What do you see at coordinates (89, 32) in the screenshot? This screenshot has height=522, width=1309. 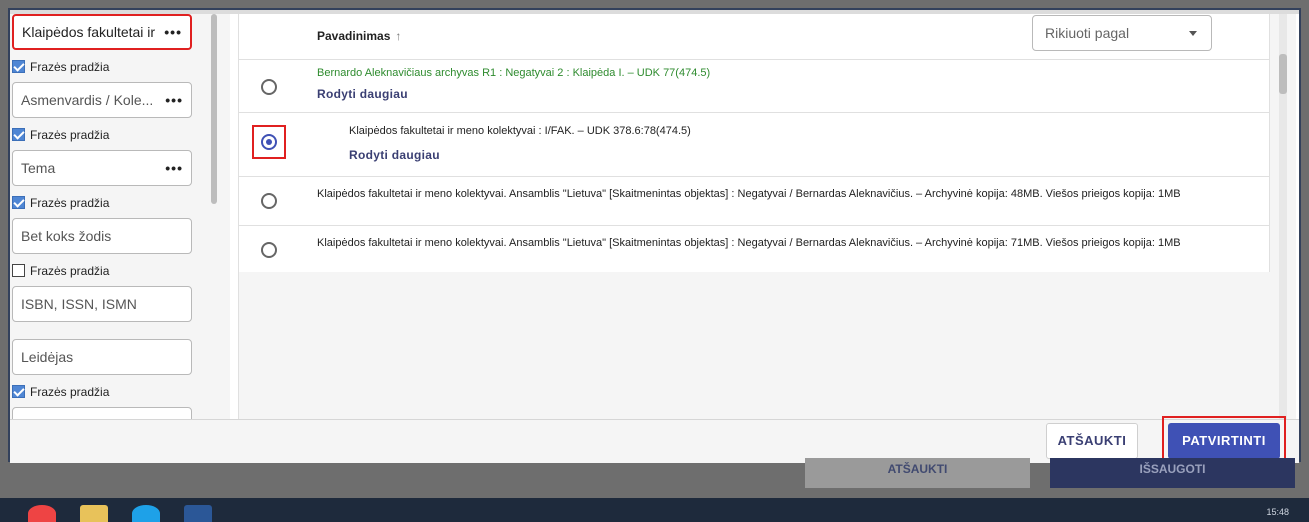 I see `filter-field-title-value: Klaipėdos fakultetai ir` at bounding box center [89, 32].